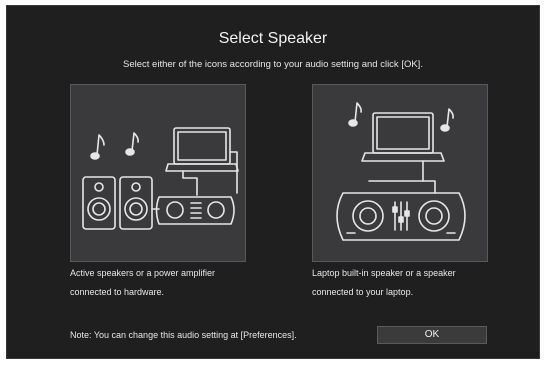 The height and width of the screenshot is (367, 546). I want to click on description-line: Laptop built-in speaker or a speaker, so click(384, 273).